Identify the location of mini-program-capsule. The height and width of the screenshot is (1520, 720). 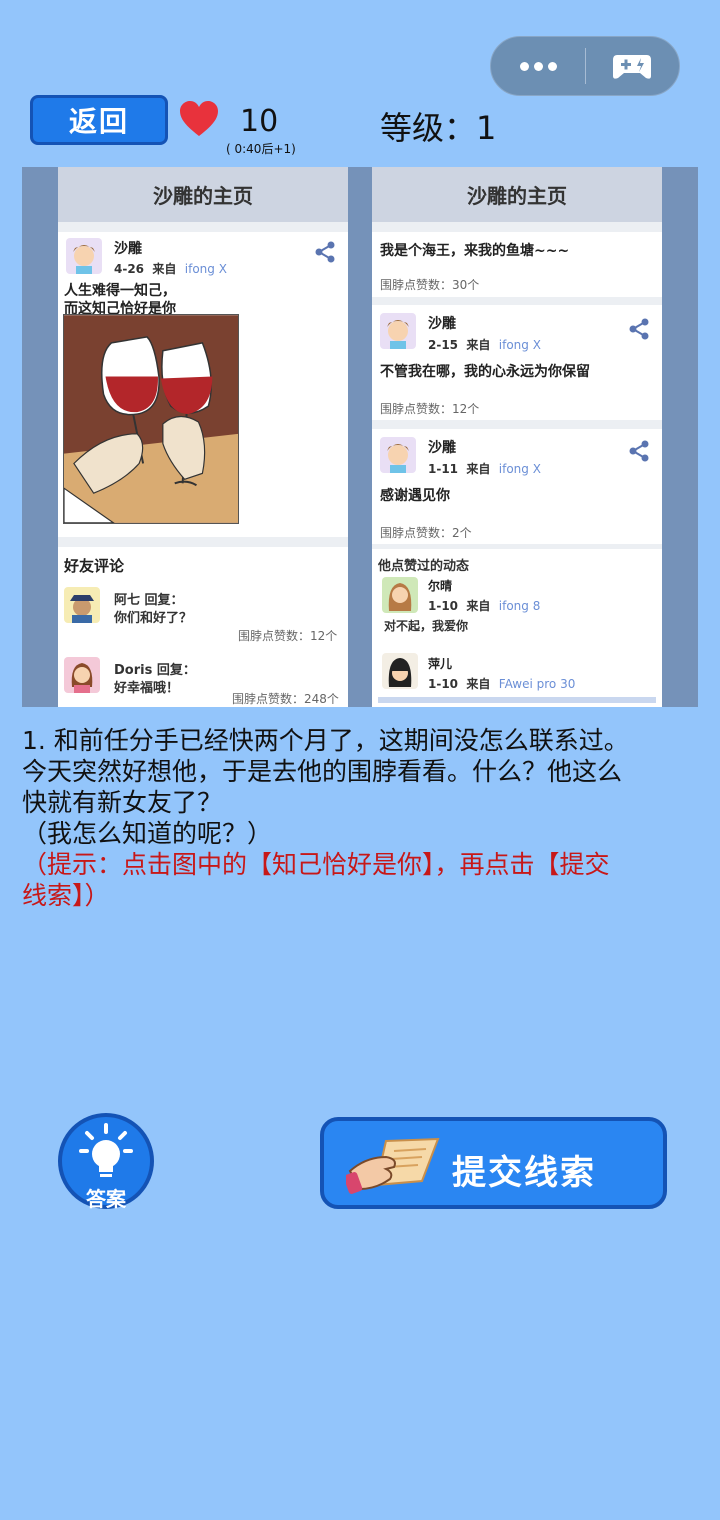
(585, 66).